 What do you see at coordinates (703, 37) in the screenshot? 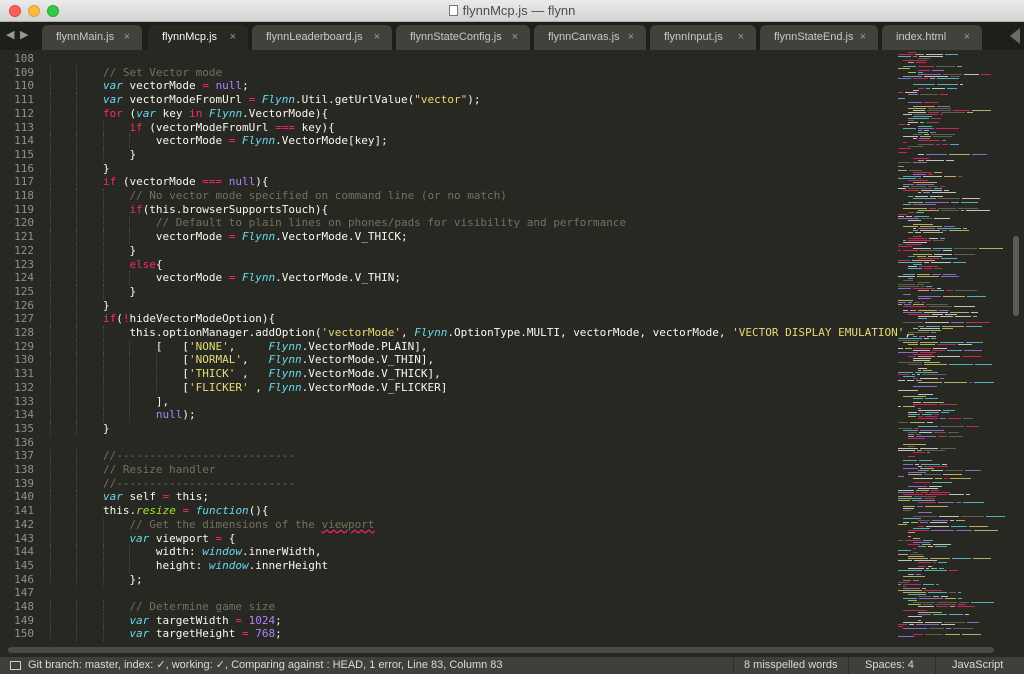
I see `tab-flynninput: flynnInput.js ×` at bounding box center [703, 37].